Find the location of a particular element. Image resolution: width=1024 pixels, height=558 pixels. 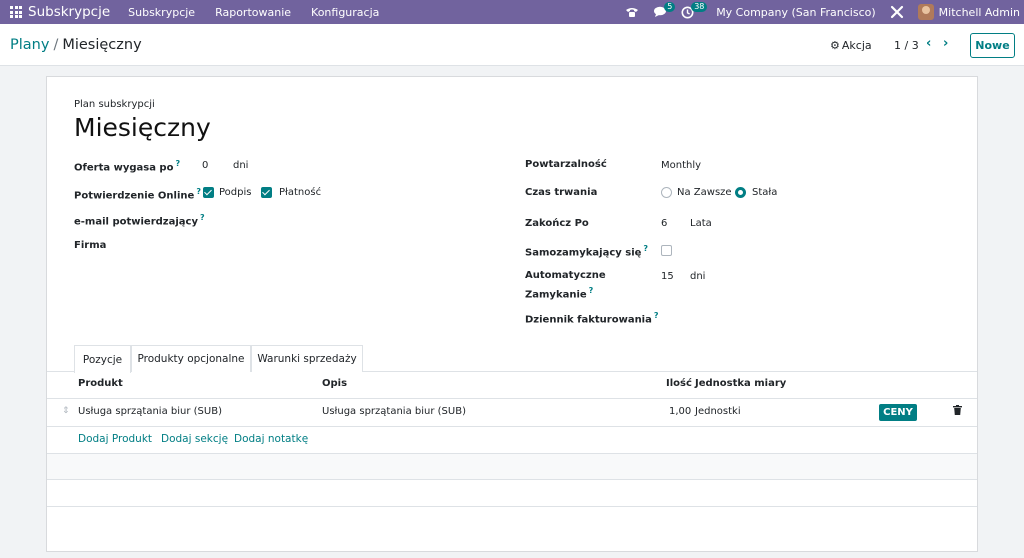

form-subtitle: Plan subskrypcji is located at coordinates (114, 104).